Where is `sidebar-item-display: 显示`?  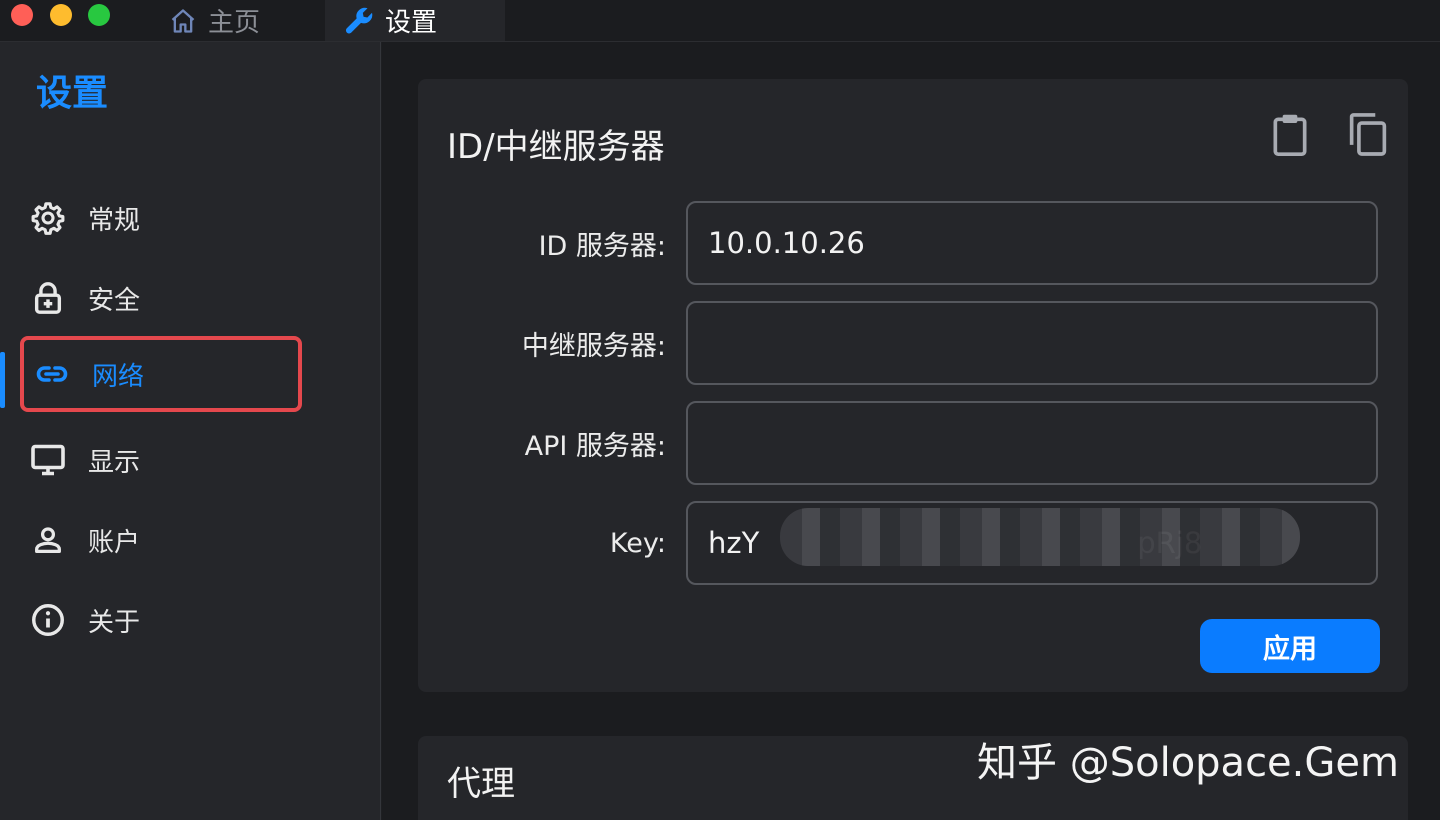
sidebar-item-display: 显示 is located at coordinates (161, 460).